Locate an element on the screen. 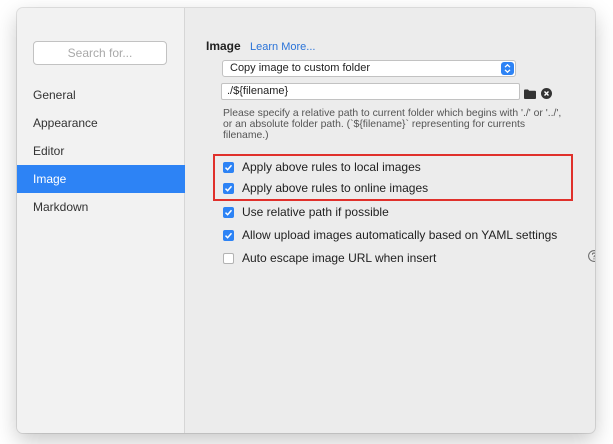 This screenshot has width=613, height=444. chevron-updown-icon is located at coordinates (507, 68).